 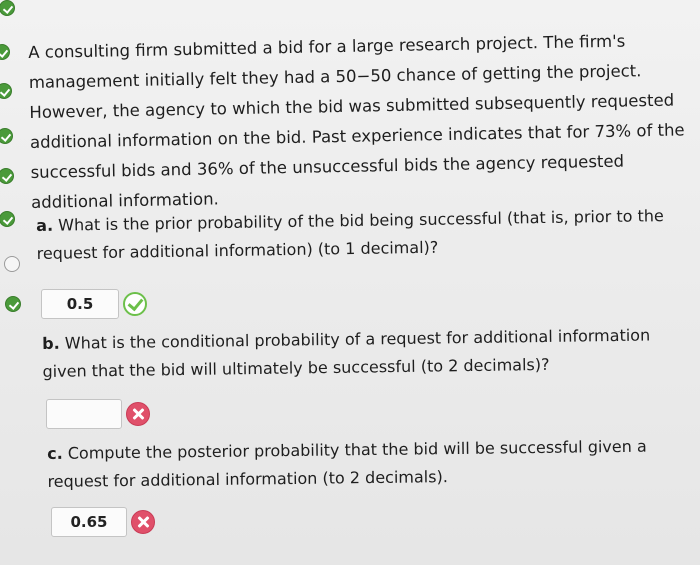 I want to click on part-c-label: c., so click(x=55, y=453).